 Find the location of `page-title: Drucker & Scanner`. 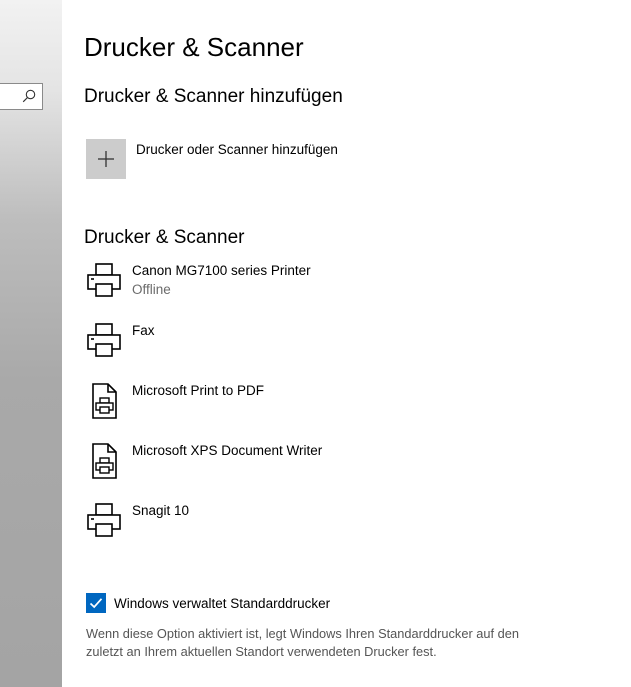

page-title: Drucker & Scanner is located at coordinates (194, 47).